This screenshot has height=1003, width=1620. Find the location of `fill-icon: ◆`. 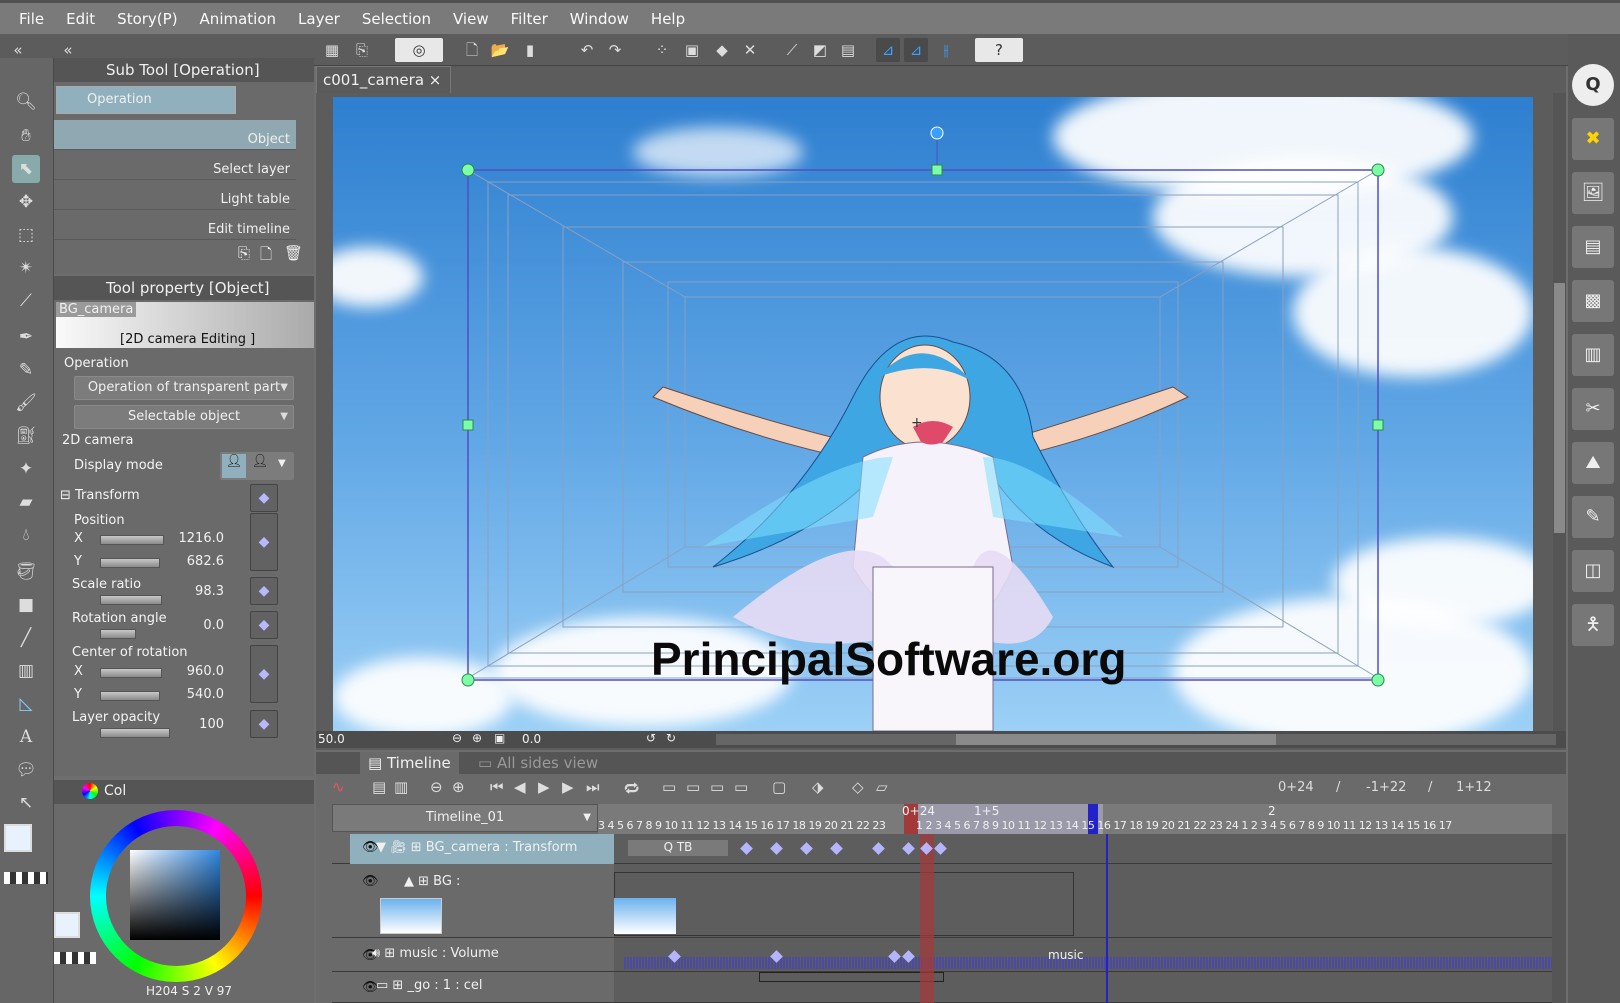

fill-icon: ◆ is located at coordinates (722, 50).